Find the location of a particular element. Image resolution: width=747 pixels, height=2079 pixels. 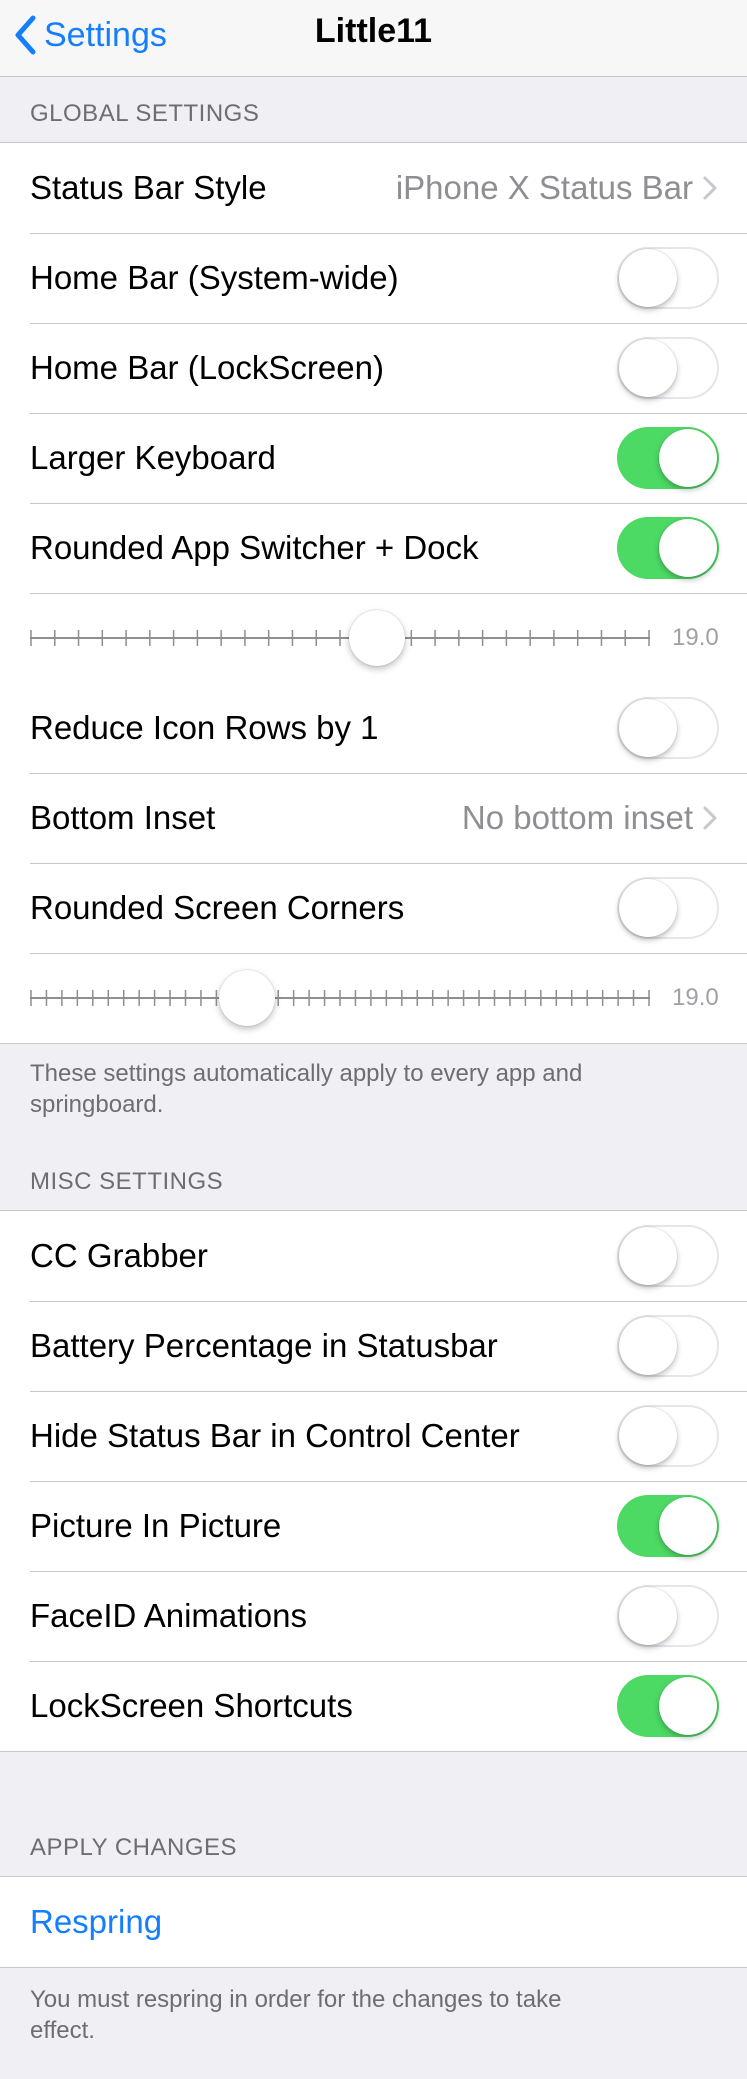

faceid-animations-toggle is located at coordinates (668, 1616).